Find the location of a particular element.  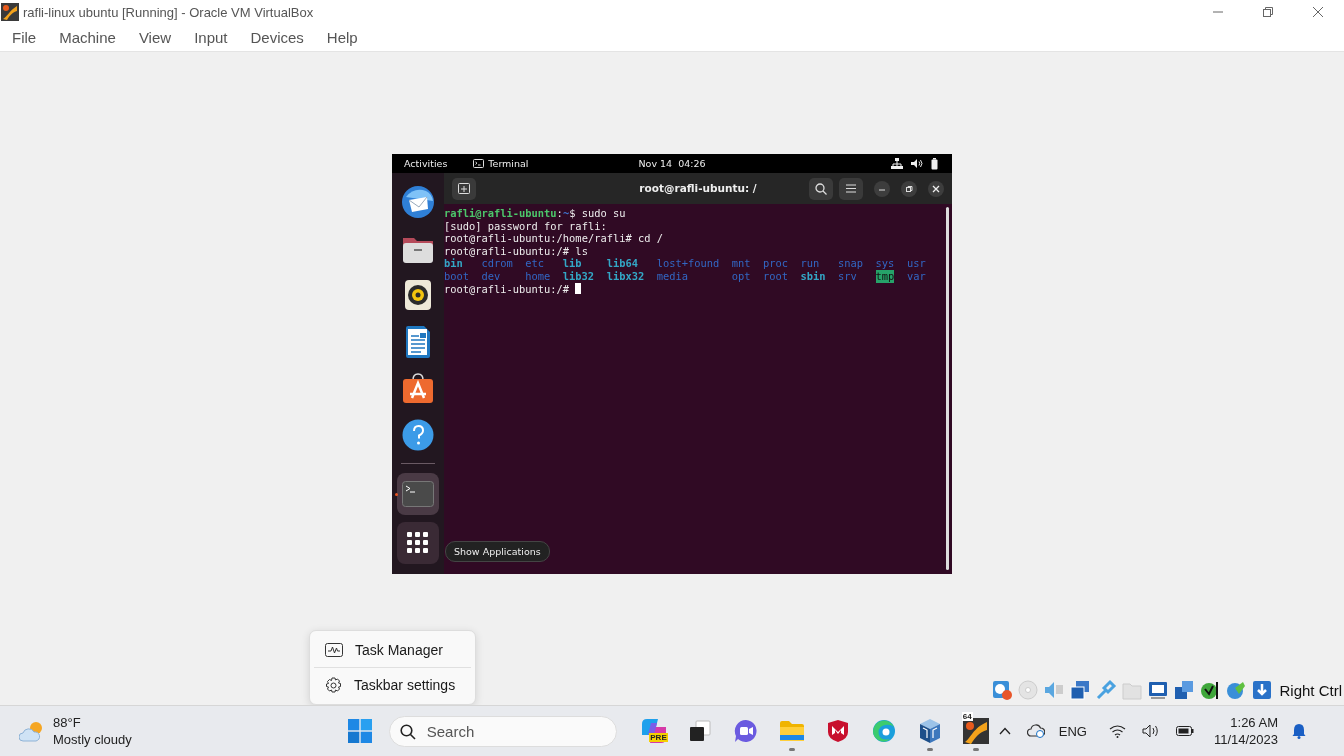

download-icon is located at coordinates (1262, 690).